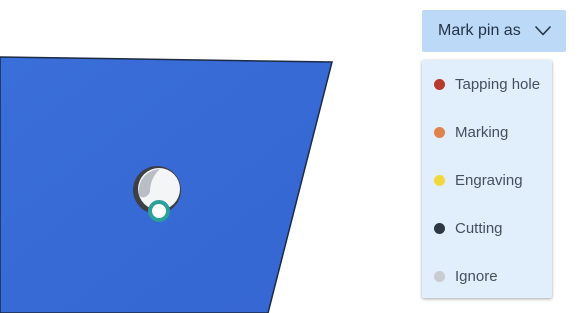  I want to click on menu-item-engraving: Engraving, so click(487, 180).